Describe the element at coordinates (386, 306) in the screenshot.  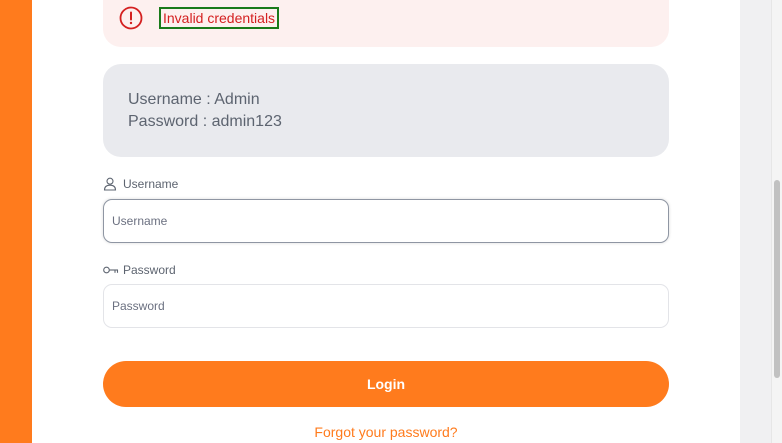
I see `password-input` at that location.